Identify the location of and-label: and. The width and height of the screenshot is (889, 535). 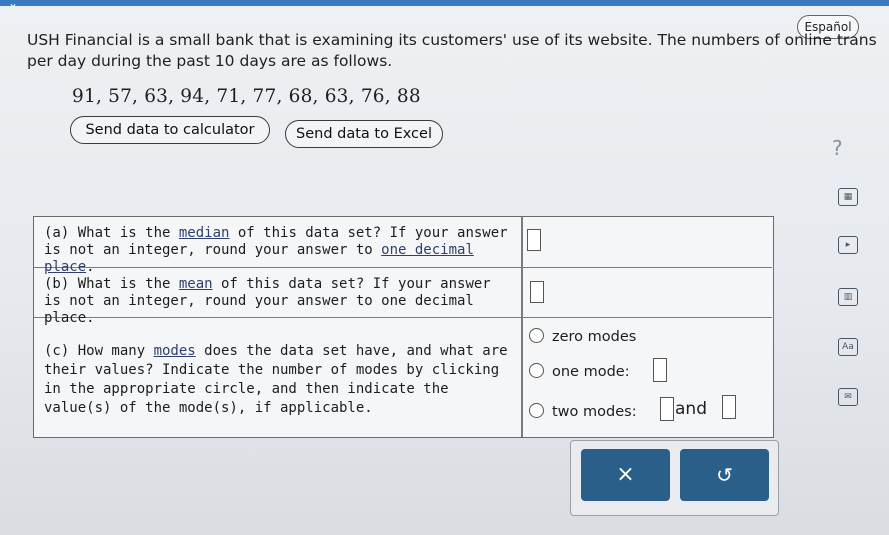
(691, 409).